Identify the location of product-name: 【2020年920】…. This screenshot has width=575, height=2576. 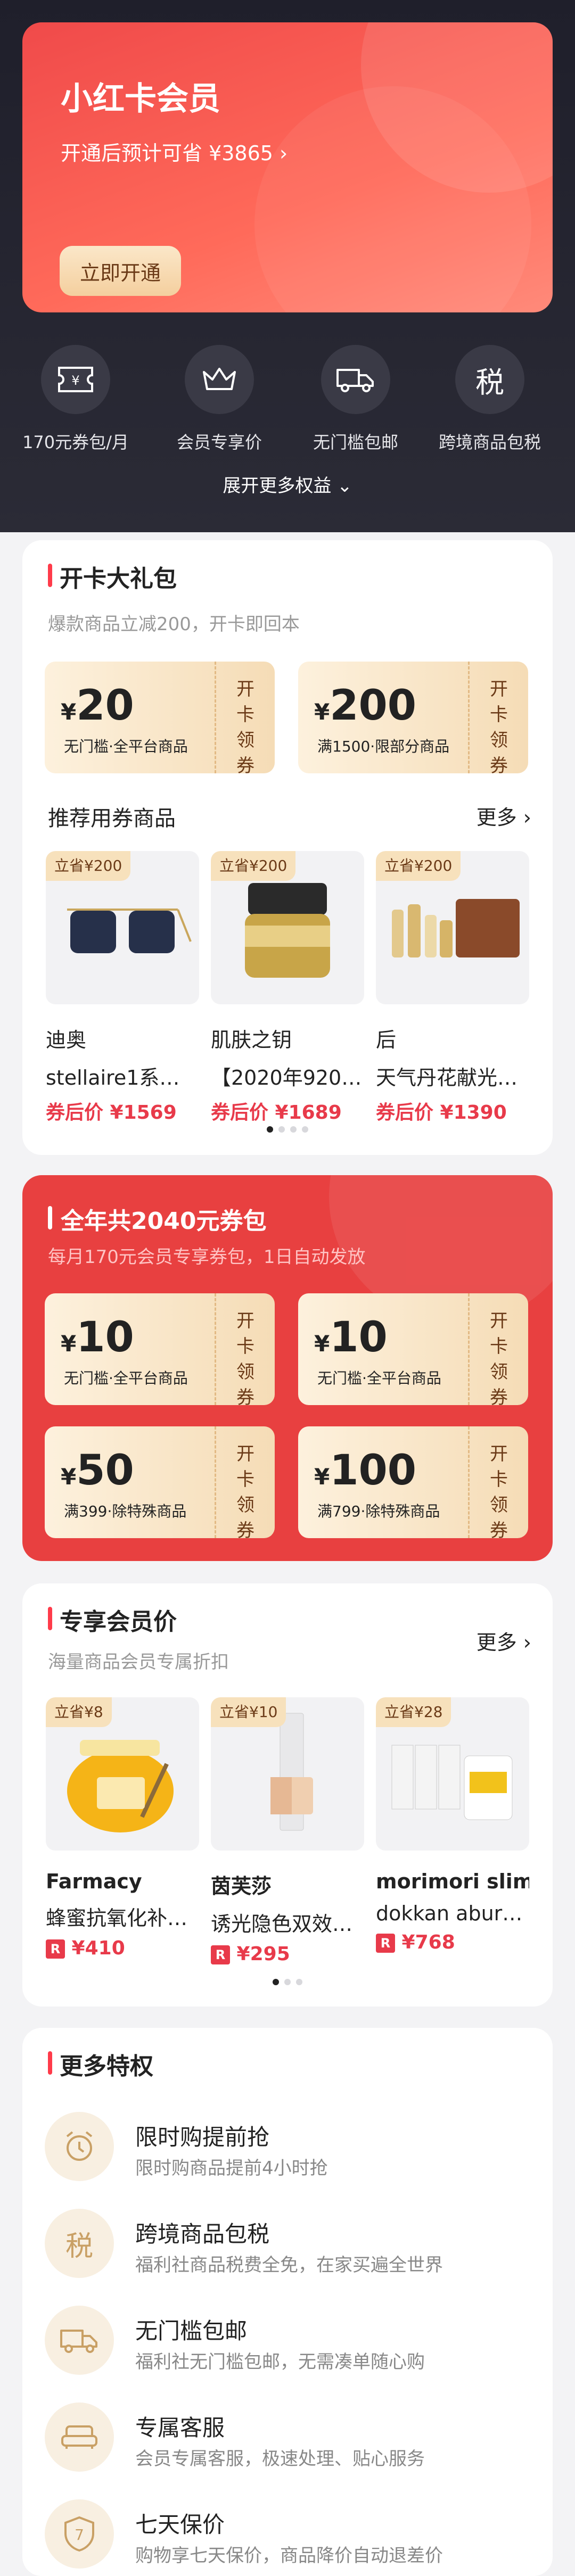
(287, 1077).